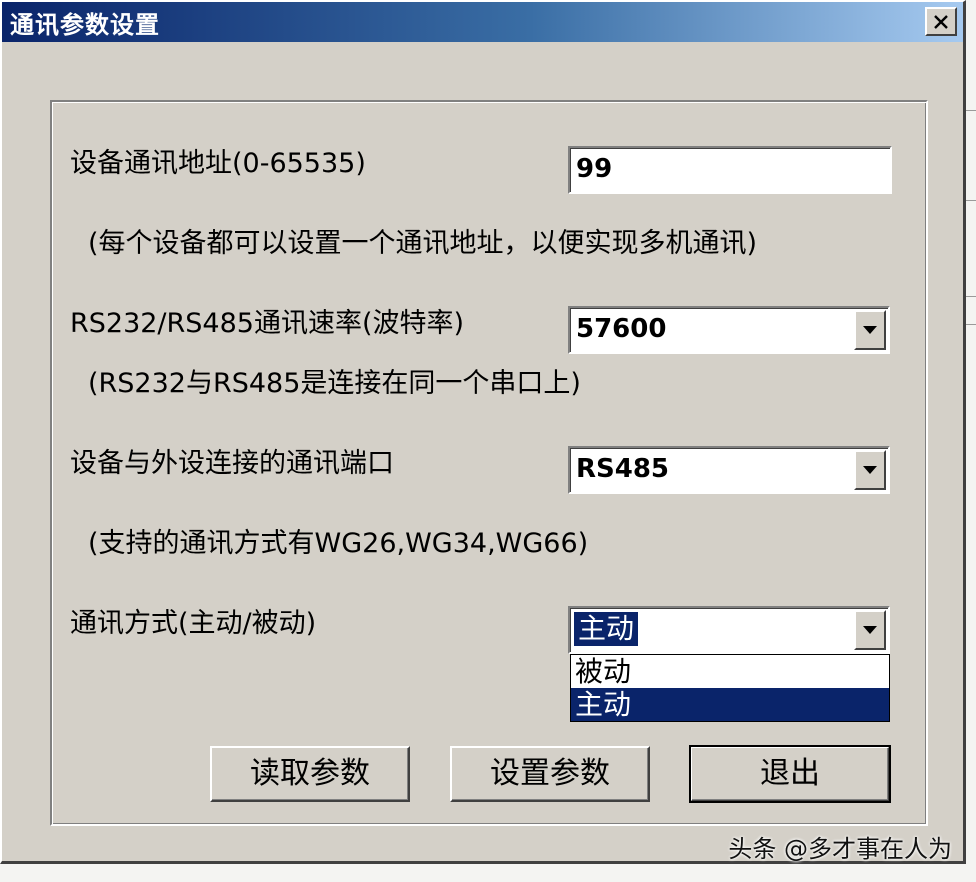 This screenshot has height=882, width=976. Describe the element at coordinates (606, 629) in the screenshot. I see `mode-selected-value: 主动` at that location.